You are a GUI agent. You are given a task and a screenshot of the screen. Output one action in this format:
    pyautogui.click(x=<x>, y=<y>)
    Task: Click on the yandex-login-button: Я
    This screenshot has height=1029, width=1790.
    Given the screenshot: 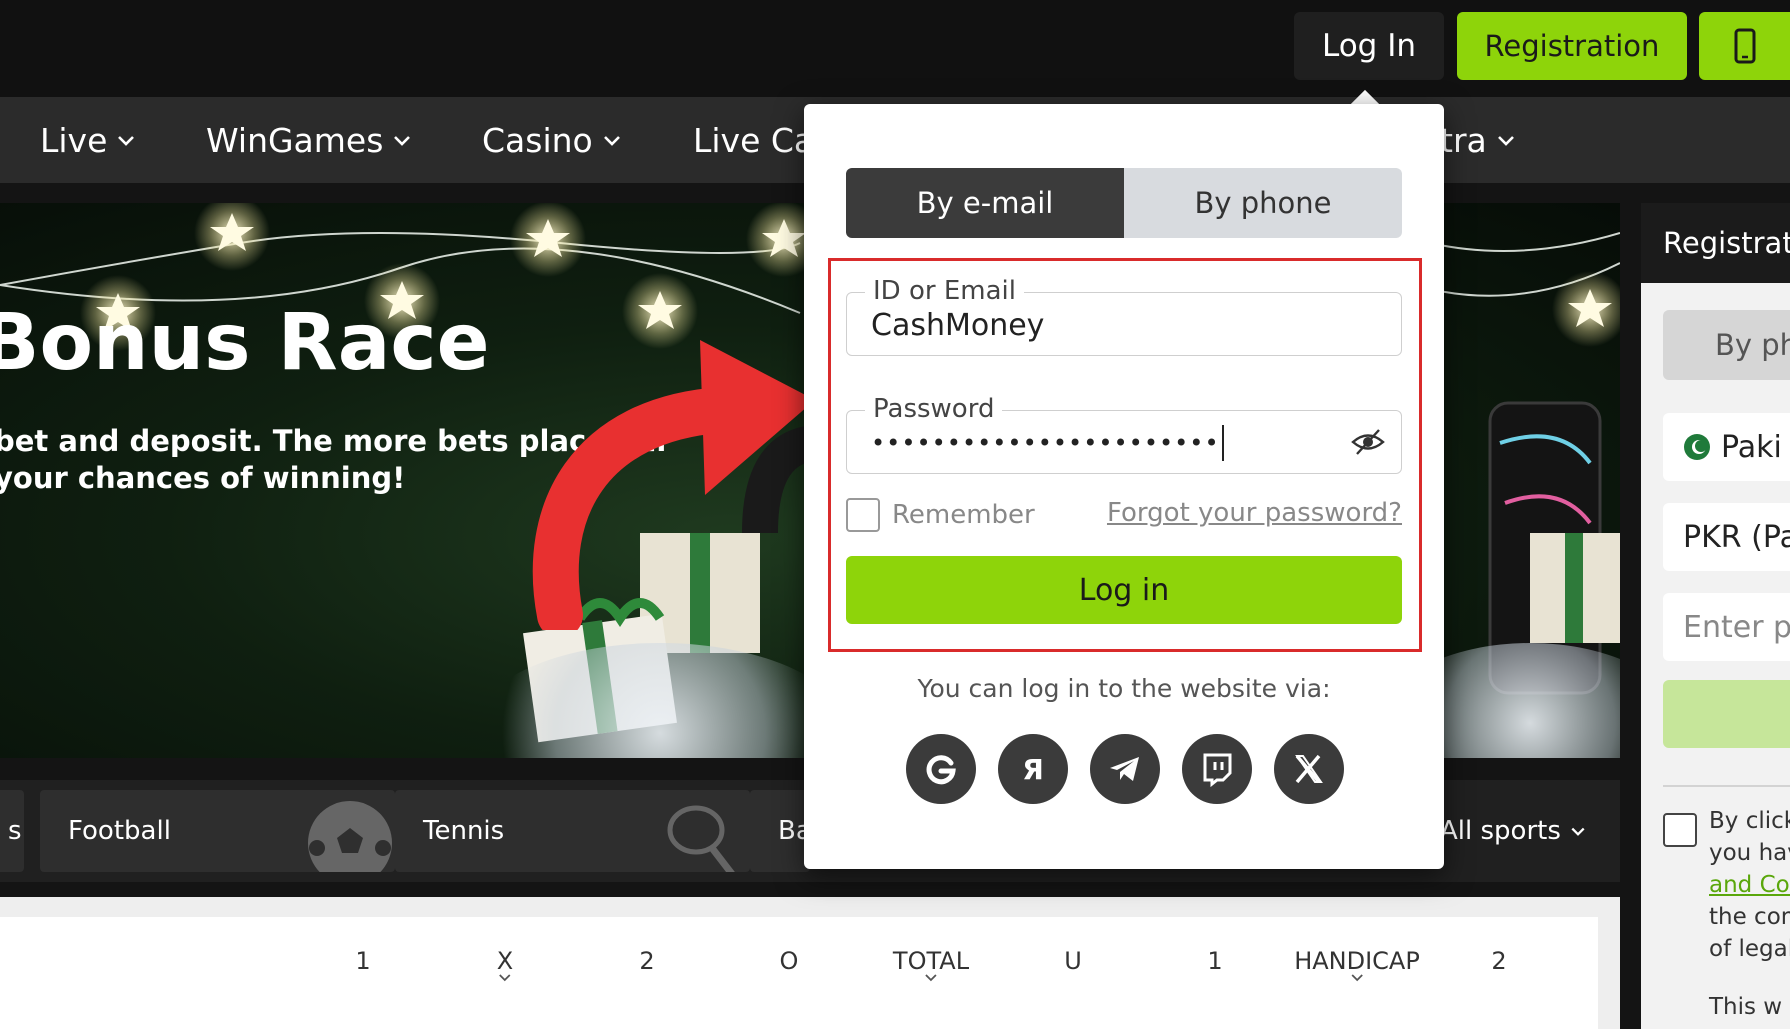 What is the action you would take?
    pyautogui.click(x=1033, y=769)
    